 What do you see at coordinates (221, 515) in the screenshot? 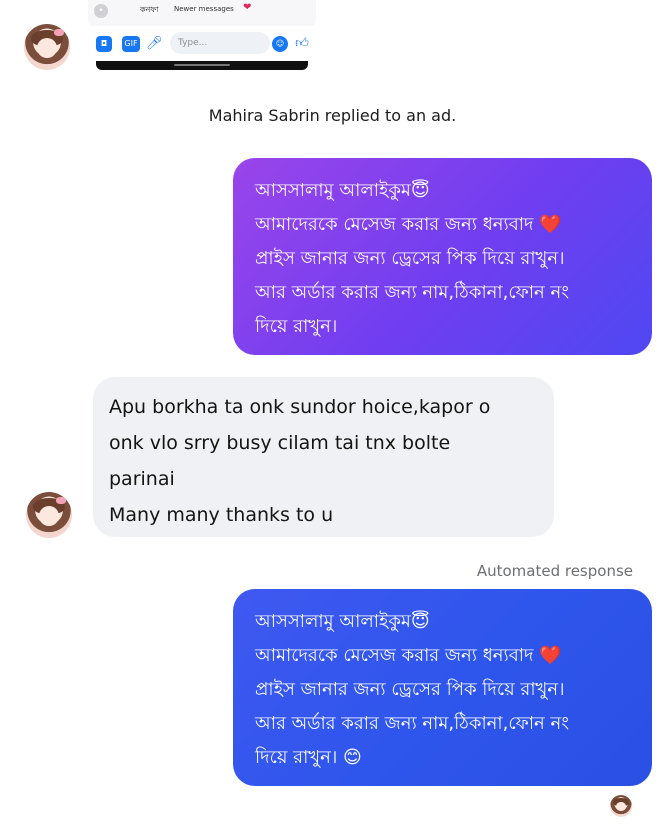
I see `message-line: Many many thanks to u` at bounding box center [221, 515].